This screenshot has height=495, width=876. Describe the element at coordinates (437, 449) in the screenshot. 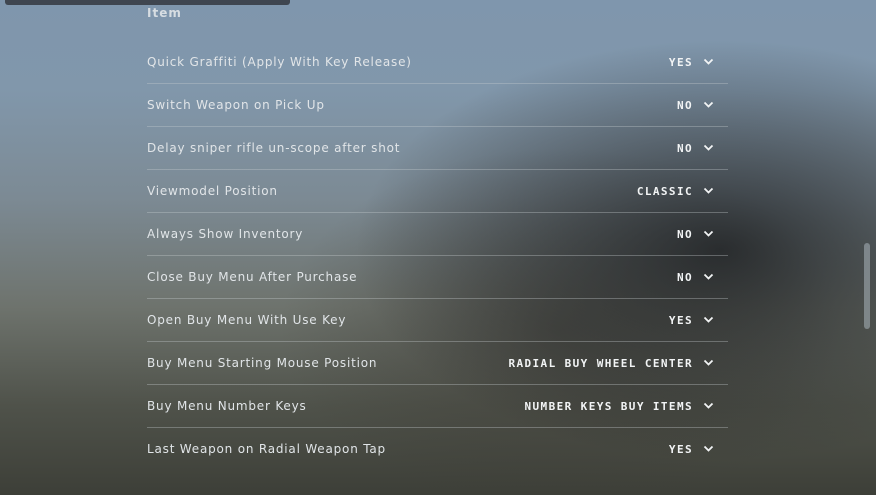

I see `setting-row-last-weapon-radial: Last Weapon on Radial Weapon Tap YES` at that location.